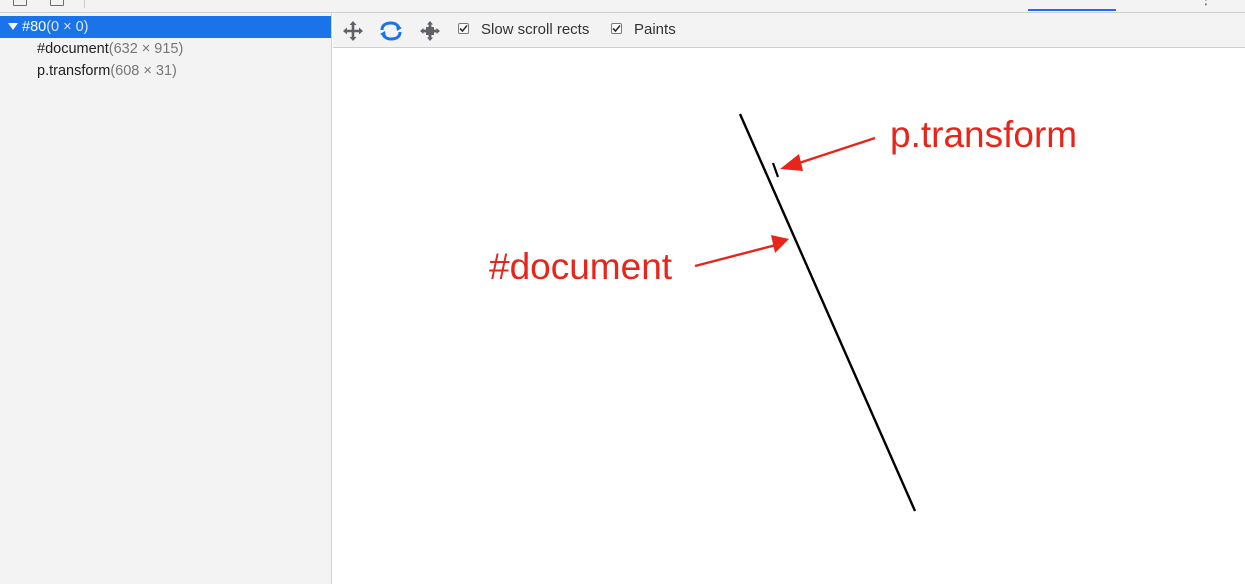 The height and width of the screenshot is (584, 1245). I want to click on inspect-icon, so click(20, 3).